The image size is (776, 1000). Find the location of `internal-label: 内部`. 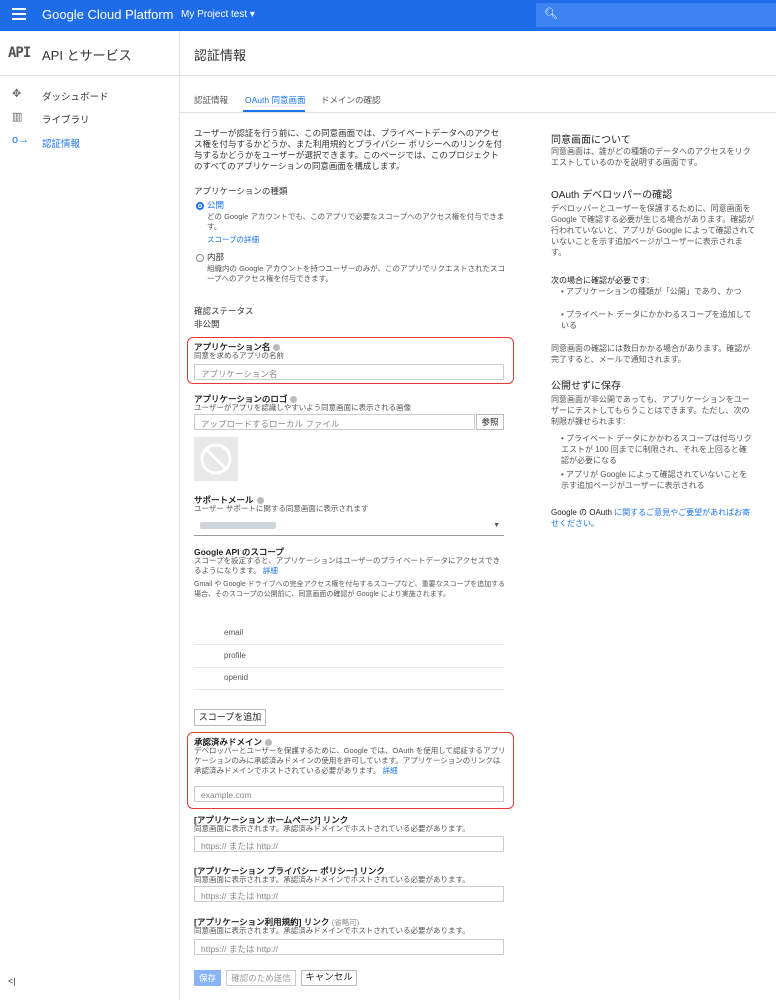

internal-label: 内部 is located at coordinates (215, 257).